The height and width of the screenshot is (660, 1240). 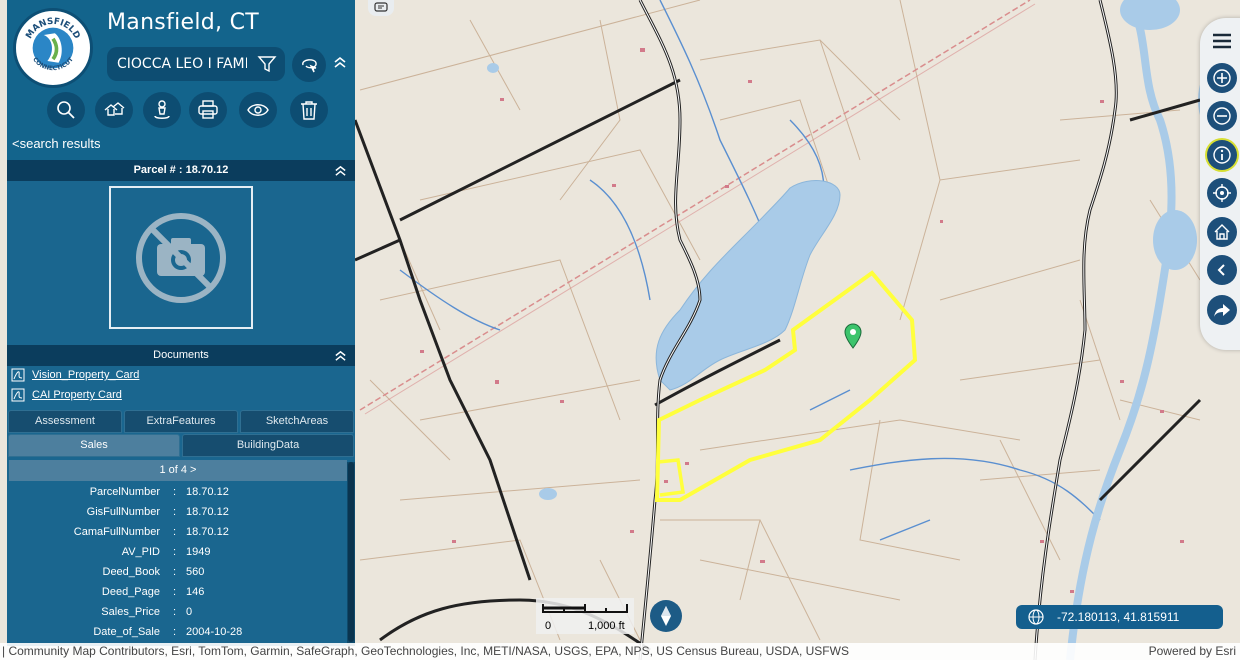 What do you see at coordinates (53, 48) in the screenshot?
I see `town-logo: MANSFIELD CONNECTICUT` at bounding box center [53, 48].